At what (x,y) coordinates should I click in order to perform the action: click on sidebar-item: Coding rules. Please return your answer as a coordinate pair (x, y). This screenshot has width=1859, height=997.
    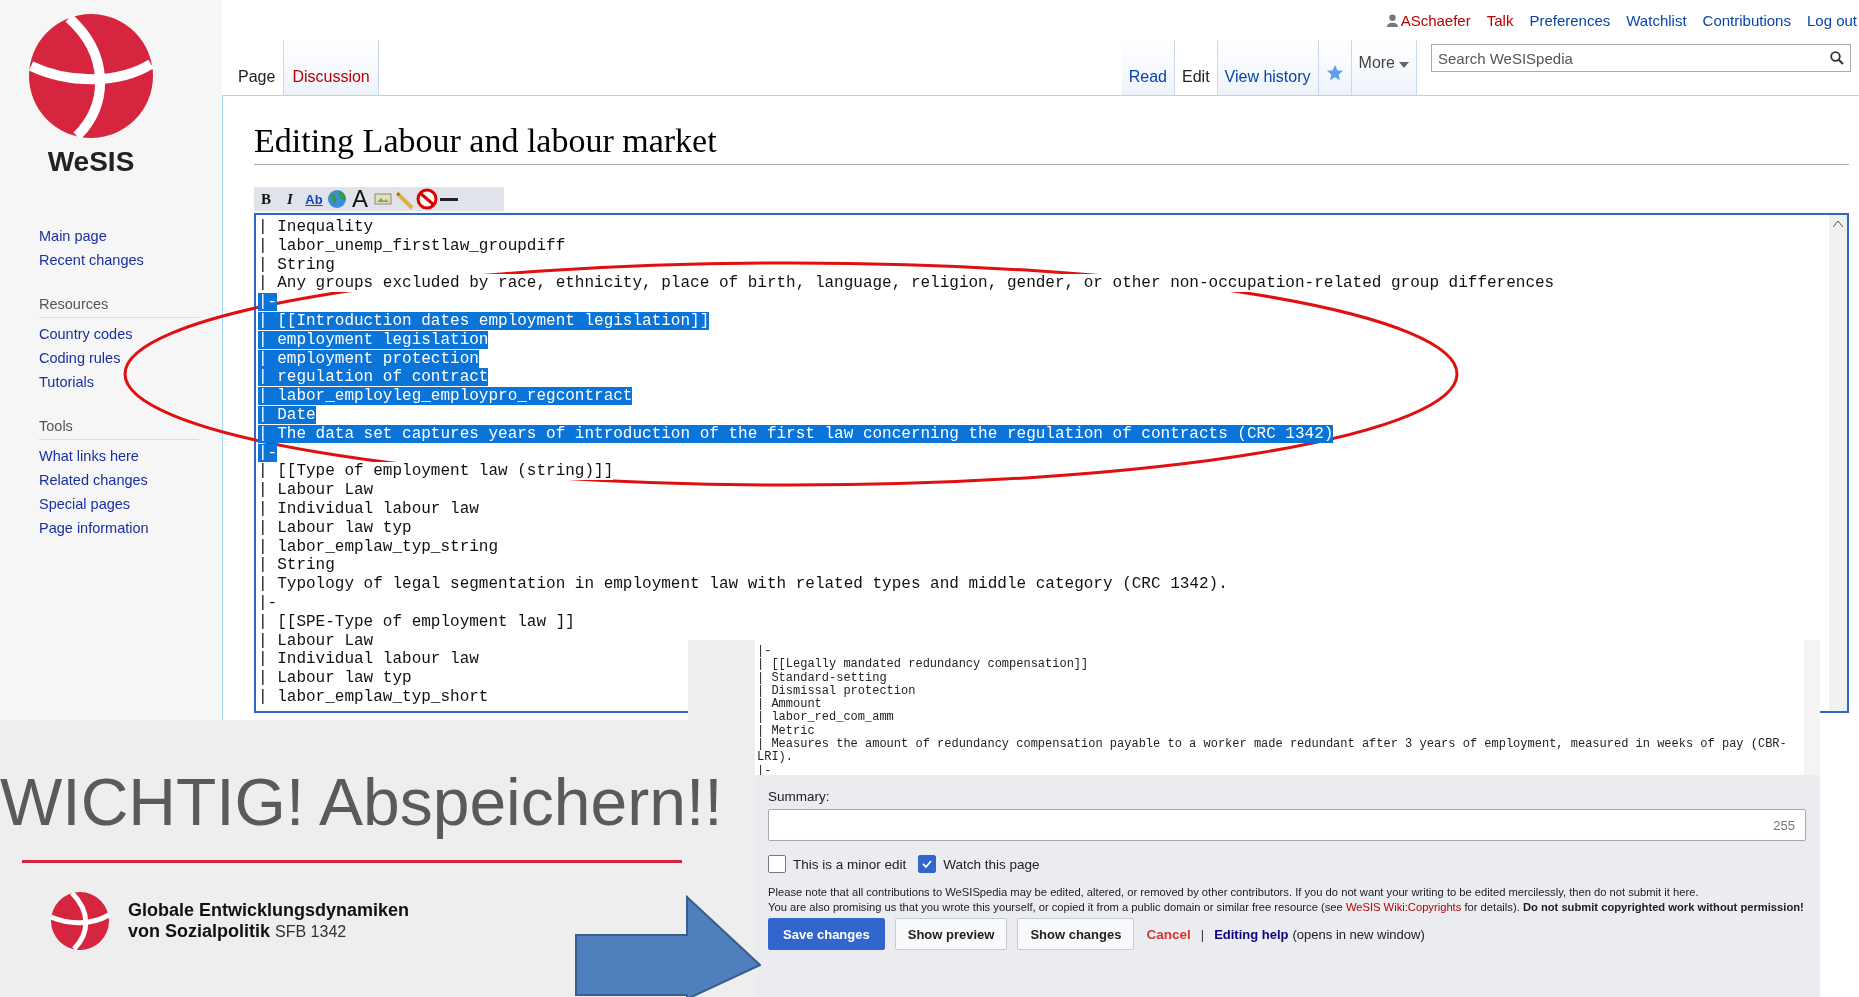
    Looking at the image, I should click on (130, 358).